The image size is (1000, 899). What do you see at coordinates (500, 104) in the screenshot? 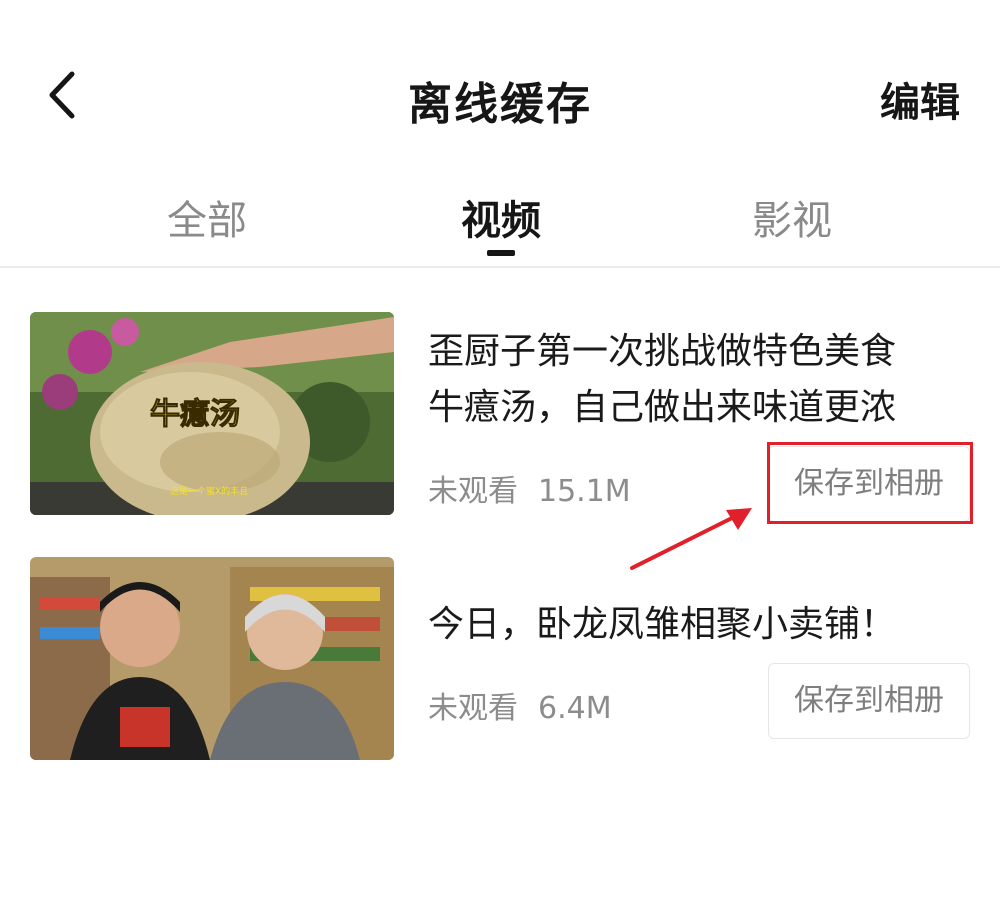
I see `page-title: 离线缓存` at bounding box center [500, 104].